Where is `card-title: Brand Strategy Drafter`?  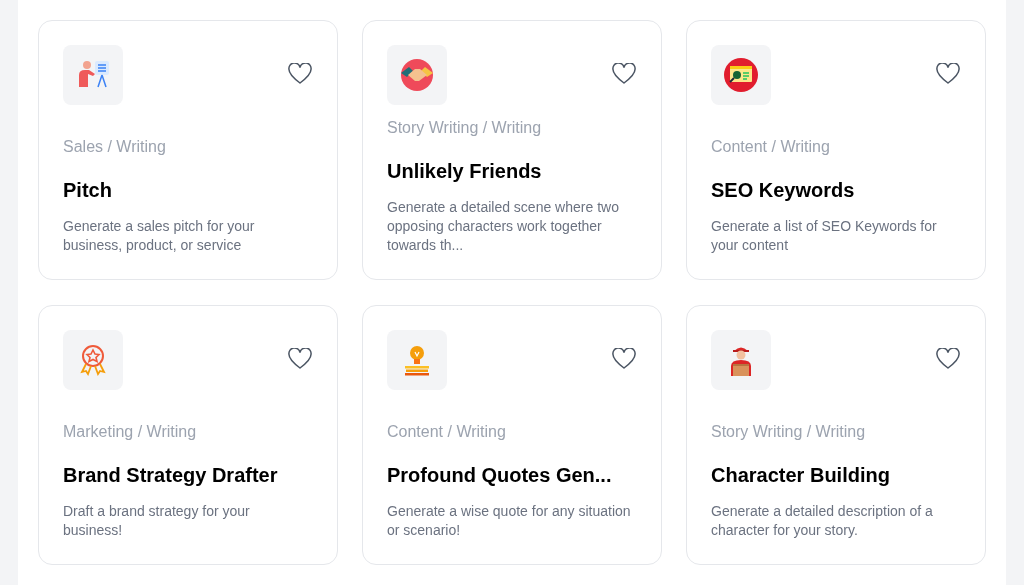 card-title: Brand Strategy Drafter is located at coordinates (171, 475).